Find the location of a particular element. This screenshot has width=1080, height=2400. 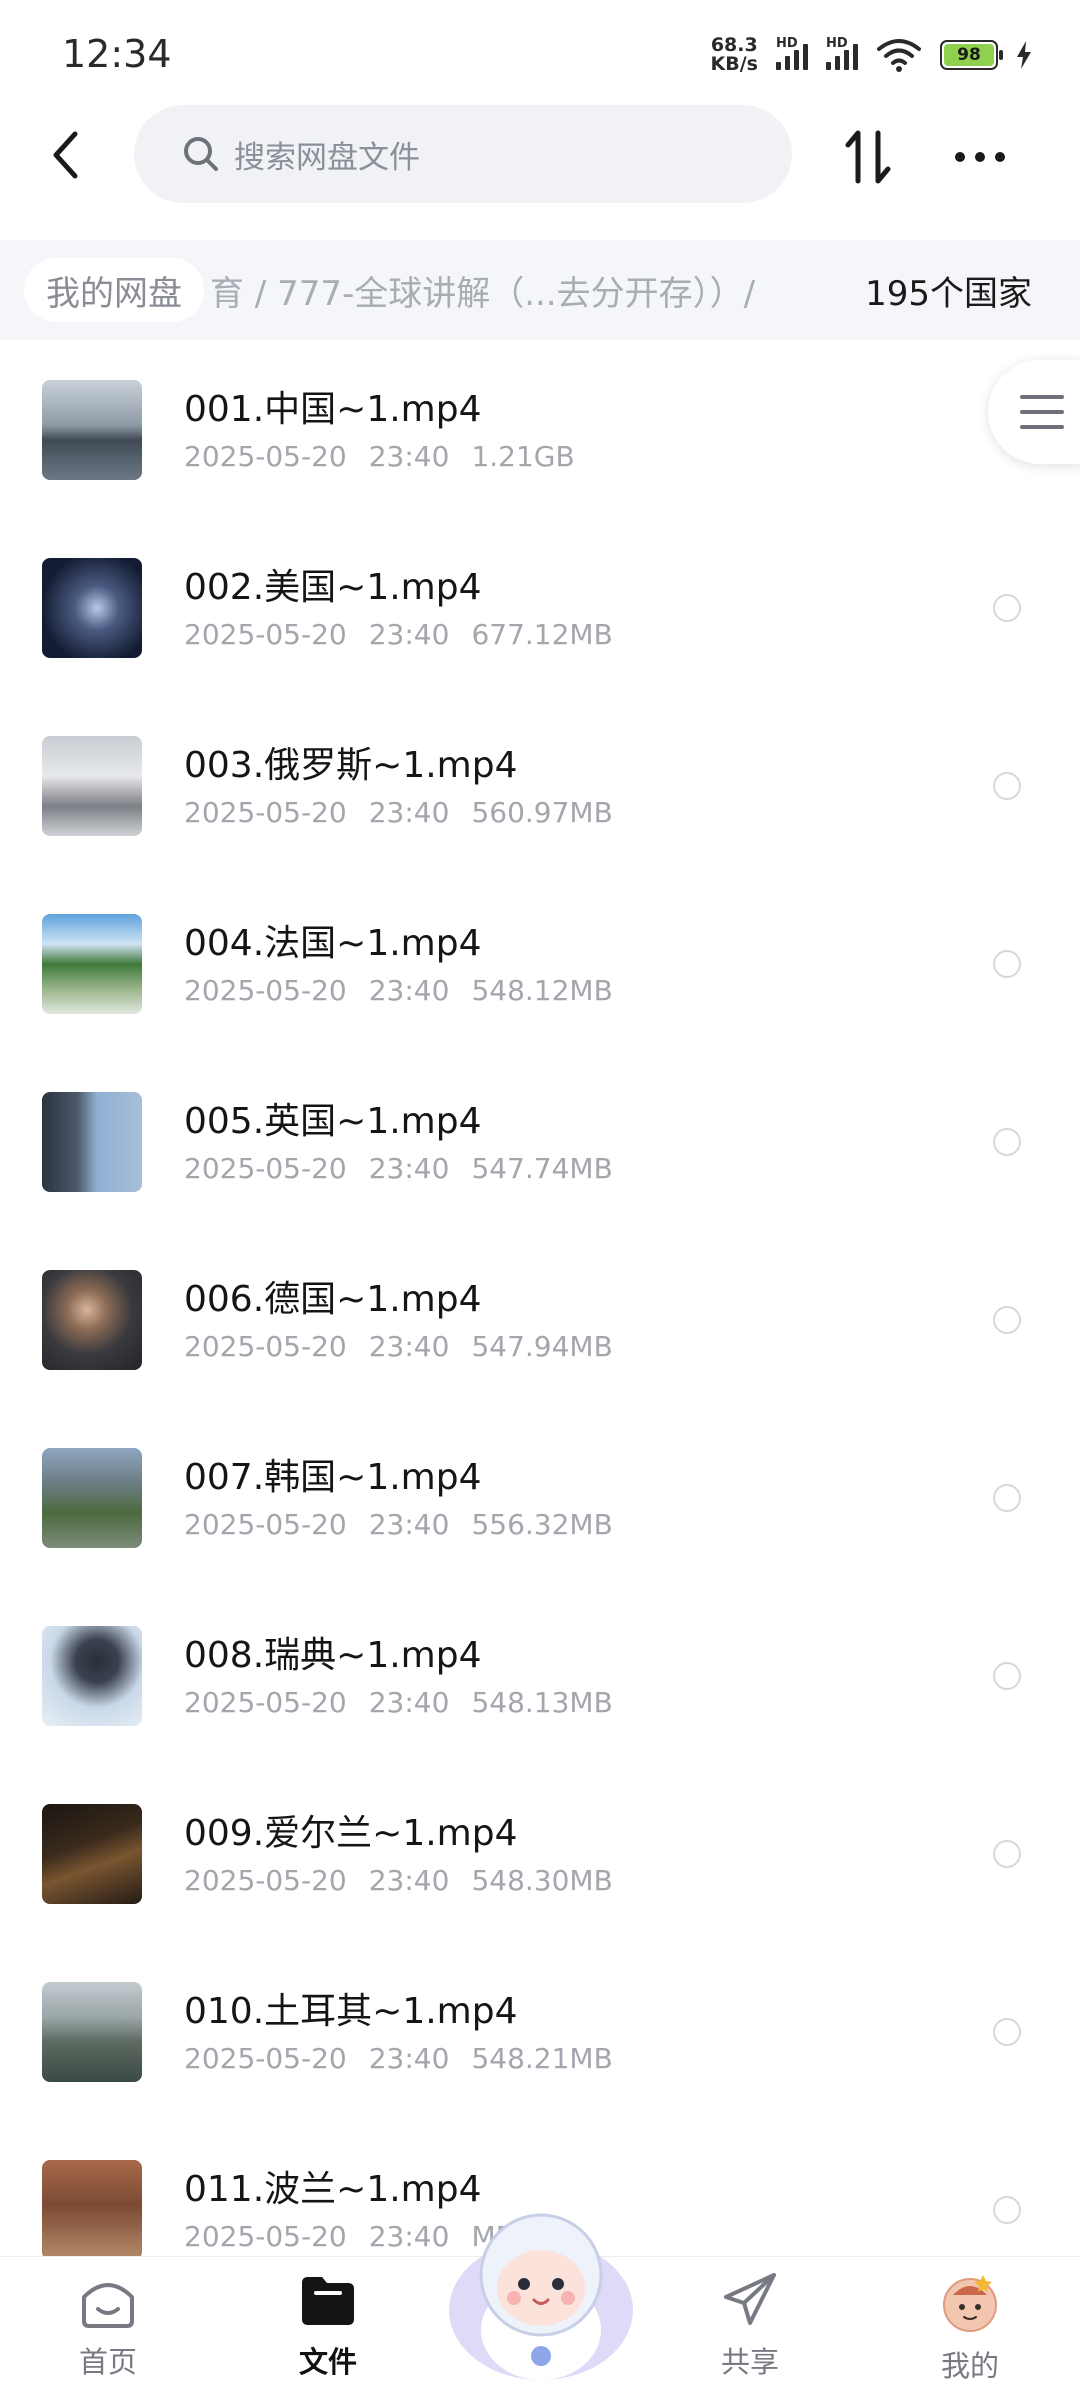

home-icon is located at coordinates (108, 2305).